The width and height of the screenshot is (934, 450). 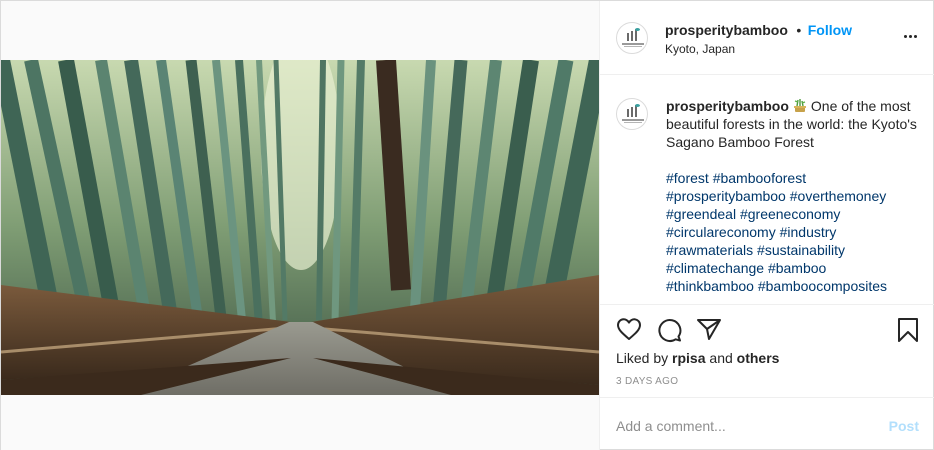 What do you see at coordinates (799, 105) in the screenshot?
I see `bamboo-pot-emoji` at bounding box center [799, 105].